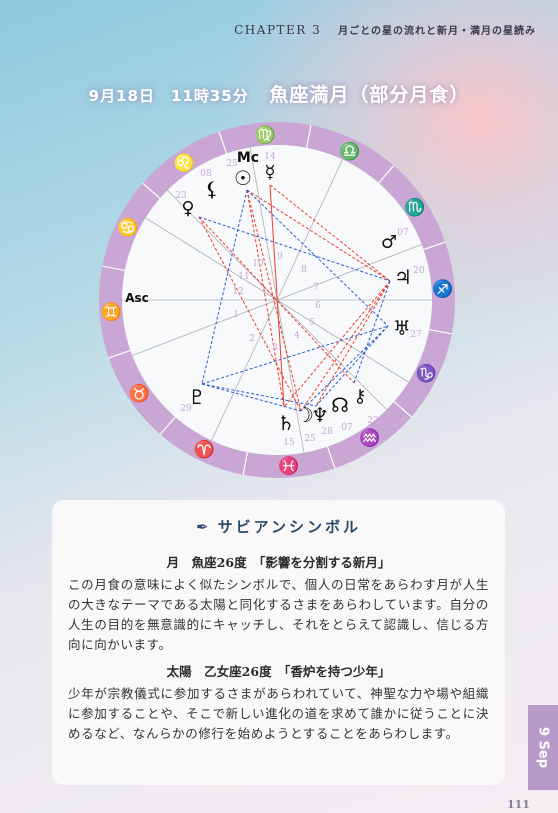 The width and height of the screenshot is (558, 813). What do you see at coordinates (204, 449) in the screenshot?
I see `zodiac-sign-5: ♈` at bounding box center [204, 449].